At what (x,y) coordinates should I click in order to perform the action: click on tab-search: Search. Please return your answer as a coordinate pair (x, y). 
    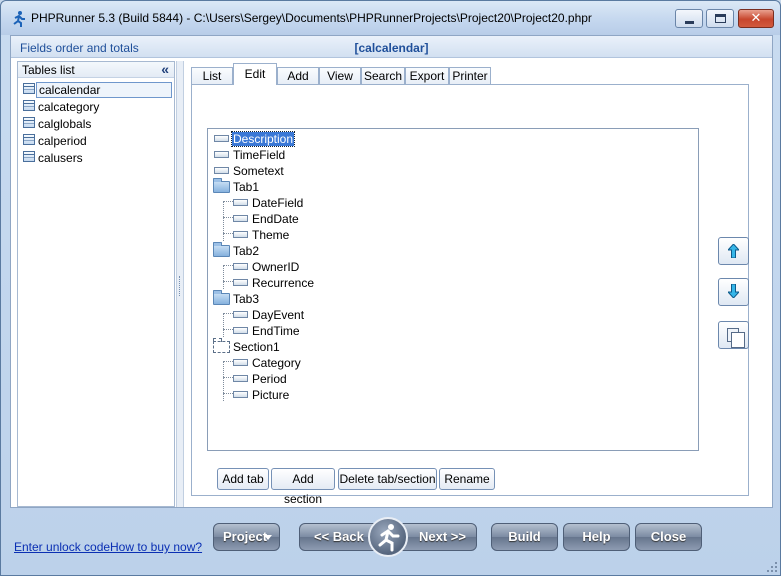
    Looking at the image, I should click on (383, 76).